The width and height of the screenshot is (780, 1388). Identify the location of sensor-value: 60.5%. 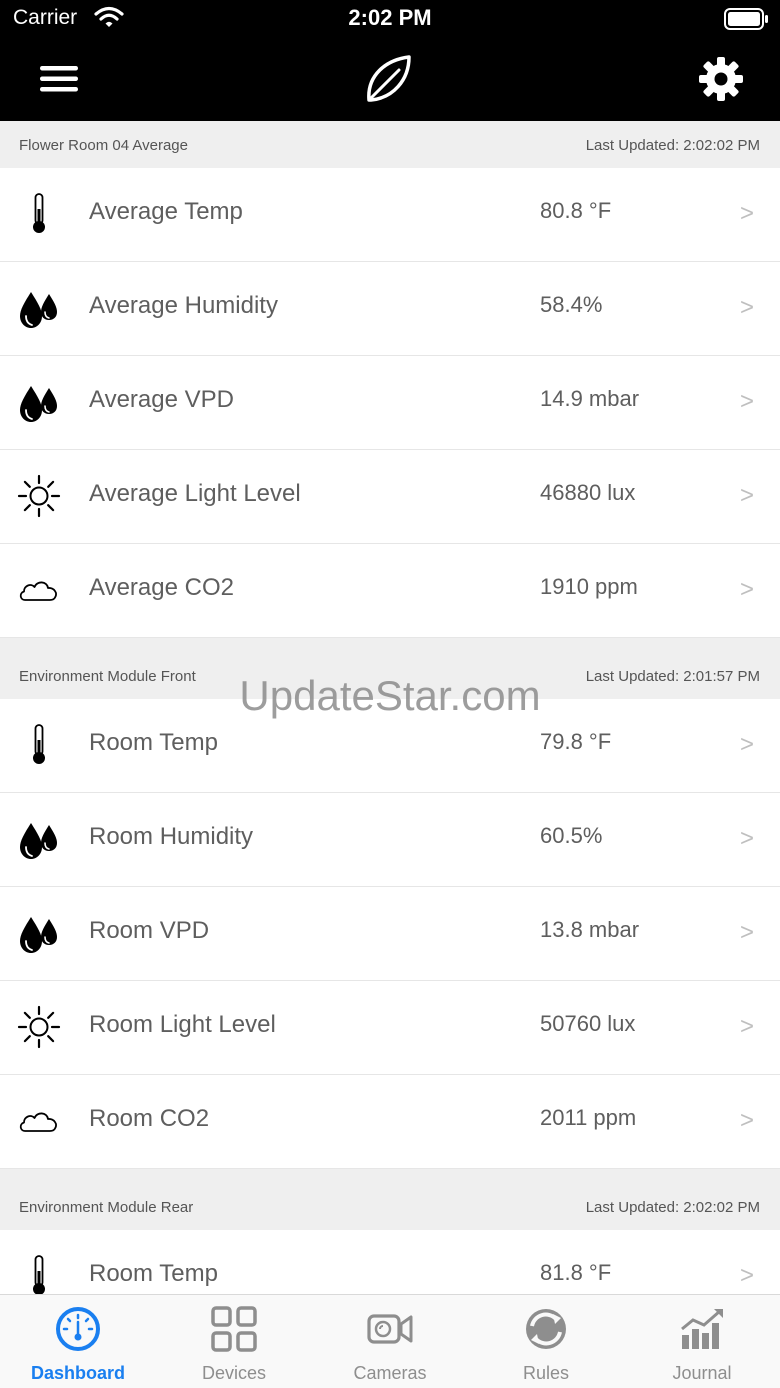
(571, 835).